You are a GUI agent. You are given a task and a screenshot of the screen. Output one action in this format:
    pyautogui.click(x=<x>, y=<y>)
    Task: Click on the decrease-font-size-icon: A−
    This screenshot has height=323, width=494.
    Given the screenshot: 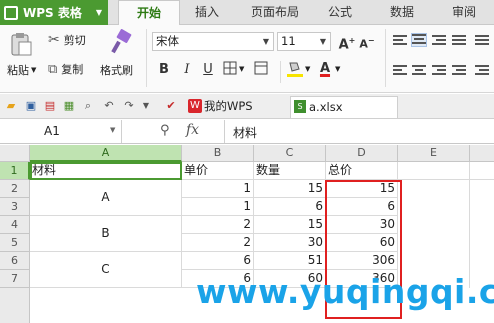 What is the action you would take?
    pyautogui.click(x=367, y=41)
    